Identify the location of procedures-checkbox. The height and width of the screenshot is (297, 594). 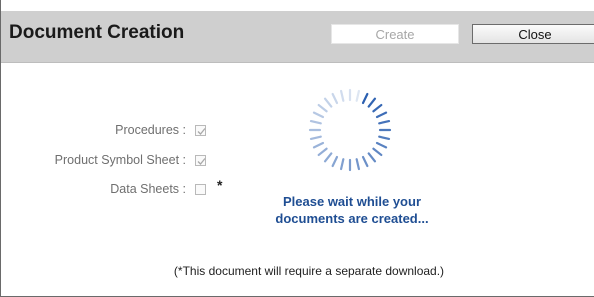
(200, 130).